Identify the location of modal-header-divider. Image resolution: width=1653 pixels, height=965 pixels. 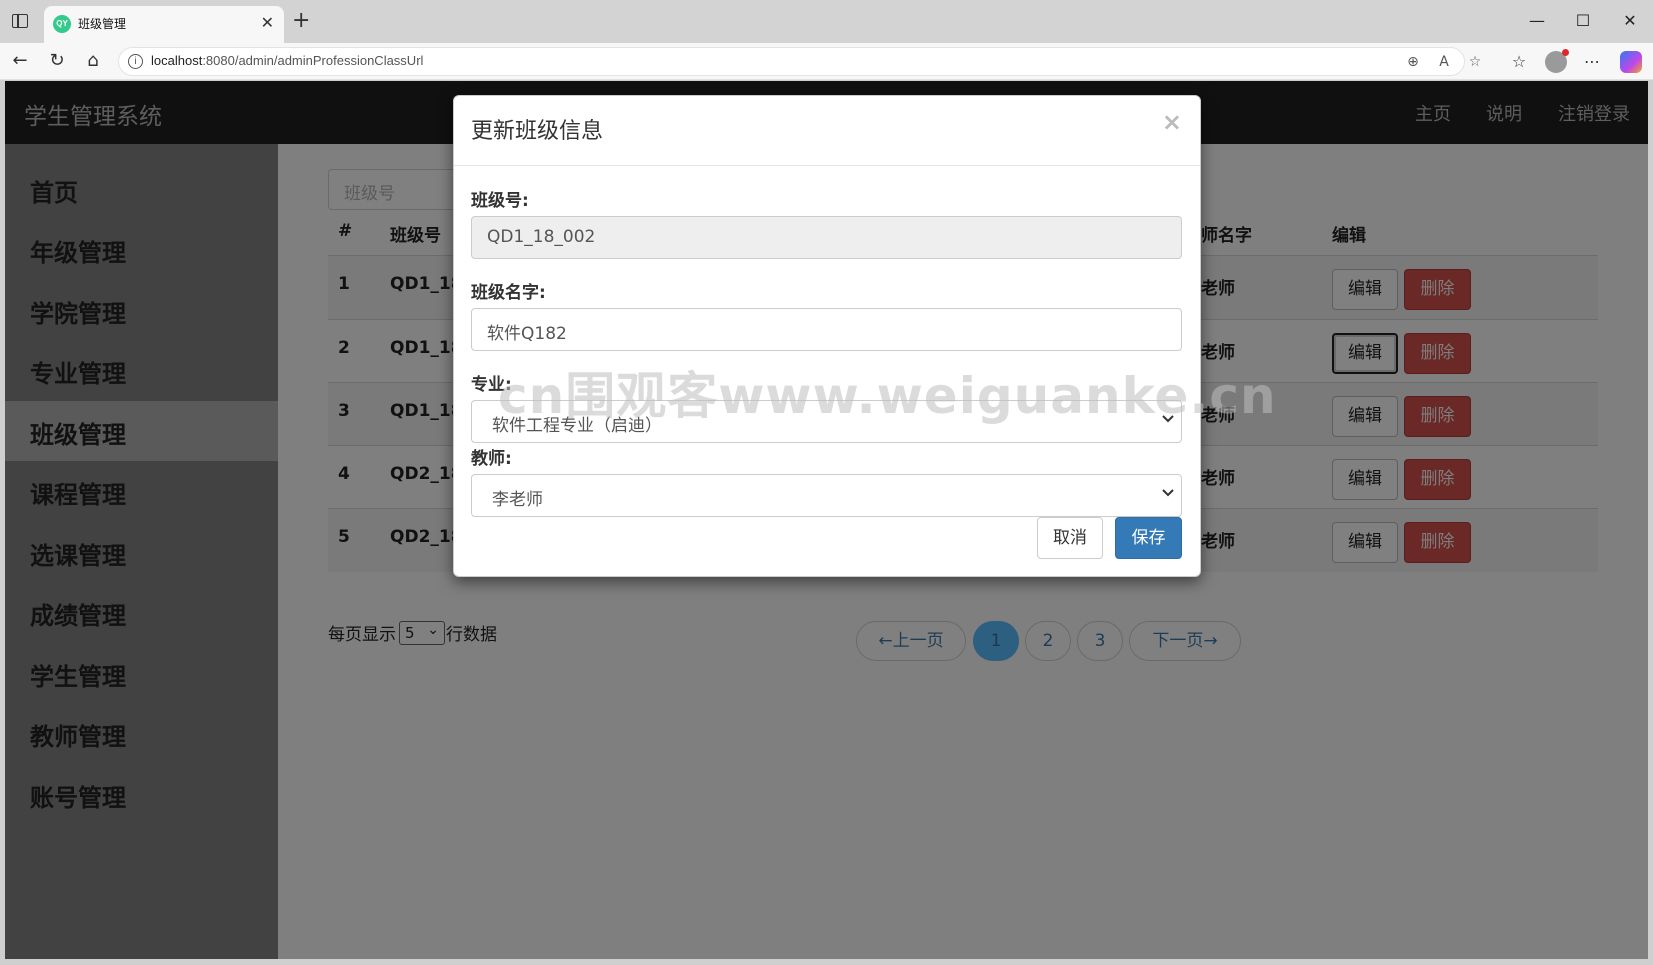
(827, 165).